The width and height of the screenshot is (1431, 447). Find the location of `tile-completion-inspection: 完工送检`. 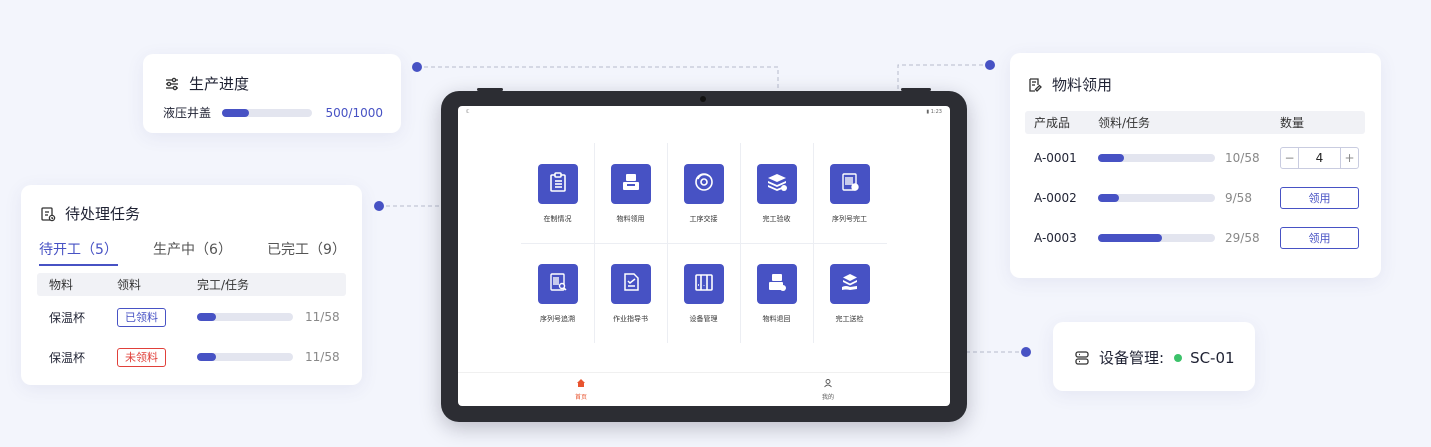

tile-completion-inspection: 完工送检 is located at coordinates (849, 293).